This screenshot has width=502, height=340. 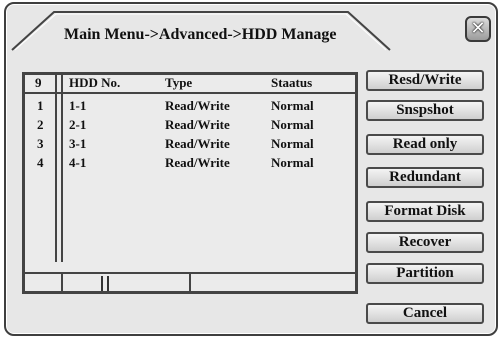 I want to click on title-bar: Main Menu->Advanced->HDD Manage ✕, so click(x=251, y=29).